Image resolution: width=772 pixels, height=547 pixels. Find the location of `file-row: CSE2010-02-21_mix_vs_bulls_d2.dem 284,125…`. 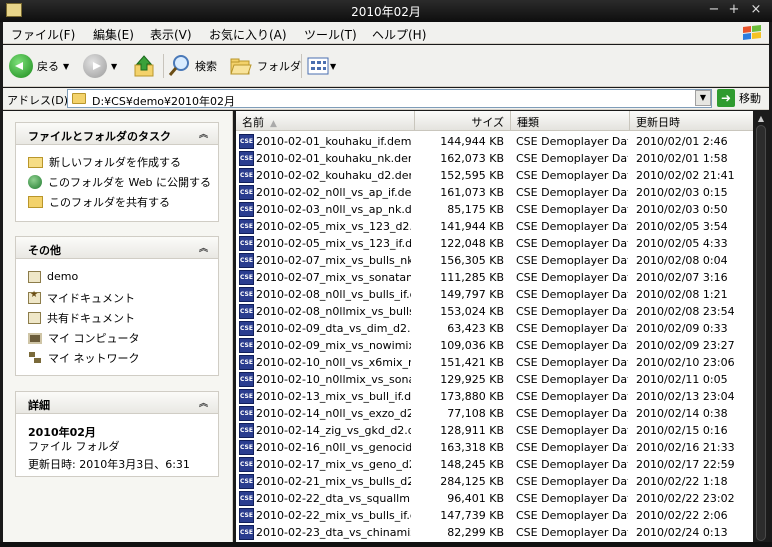

file-row: CSE2010-02-21_mix_vs_bulls_d2.dem 284,125… is located at coordinates (494, 481).